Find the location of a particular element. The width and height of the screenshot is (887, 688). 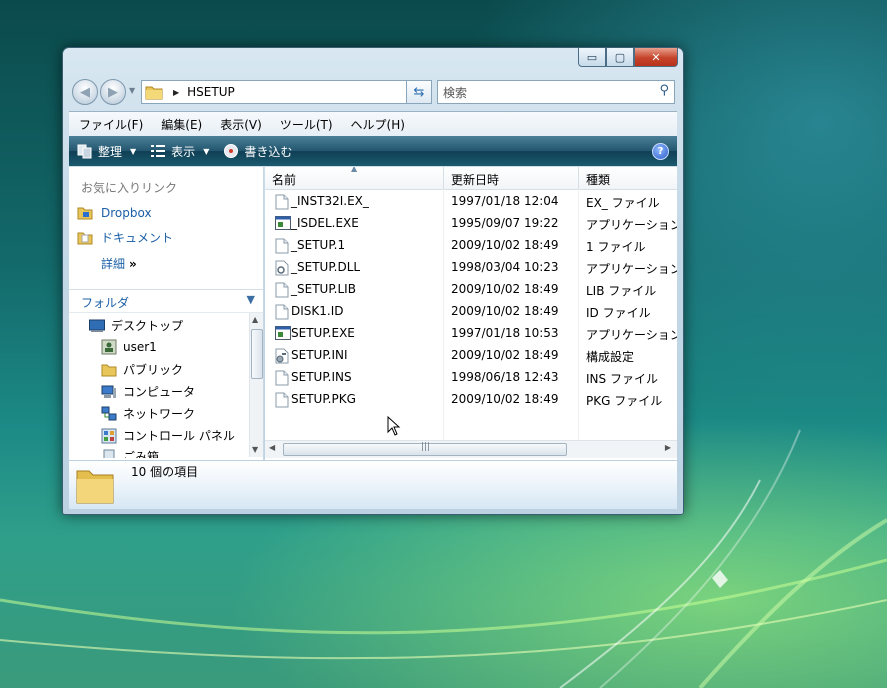

file-name: SETUP.PKG is located at coordinates (323, 399).